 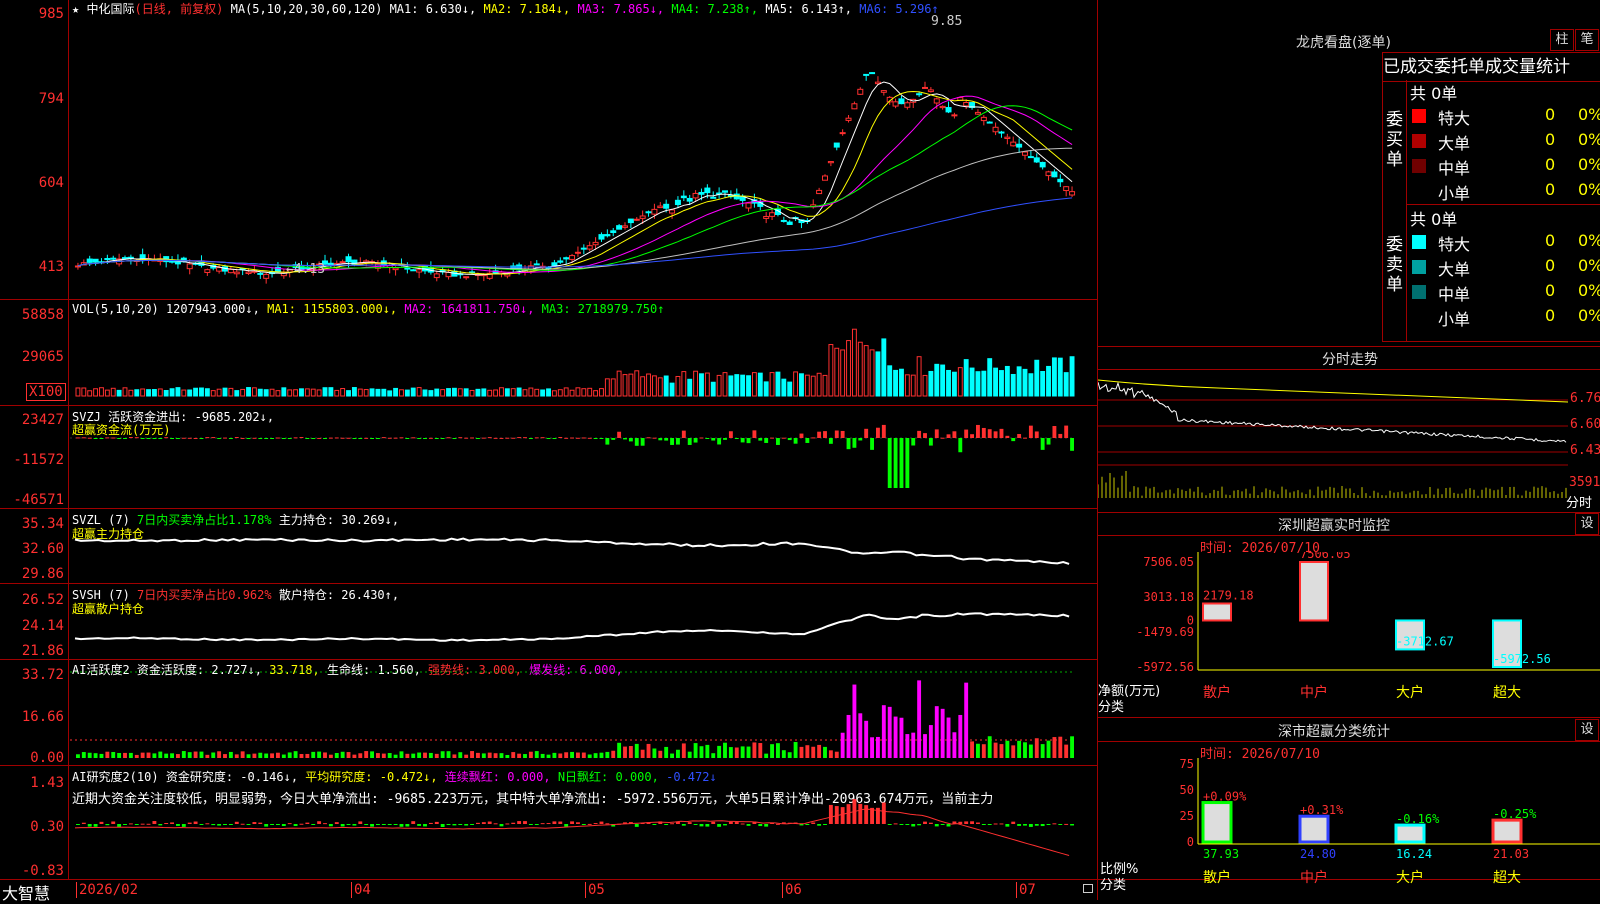 What do you see at coordinates (1587, 524) in the screenshot?
I see `monitor-settings-button: 设` at bounding box center [1587, 524].